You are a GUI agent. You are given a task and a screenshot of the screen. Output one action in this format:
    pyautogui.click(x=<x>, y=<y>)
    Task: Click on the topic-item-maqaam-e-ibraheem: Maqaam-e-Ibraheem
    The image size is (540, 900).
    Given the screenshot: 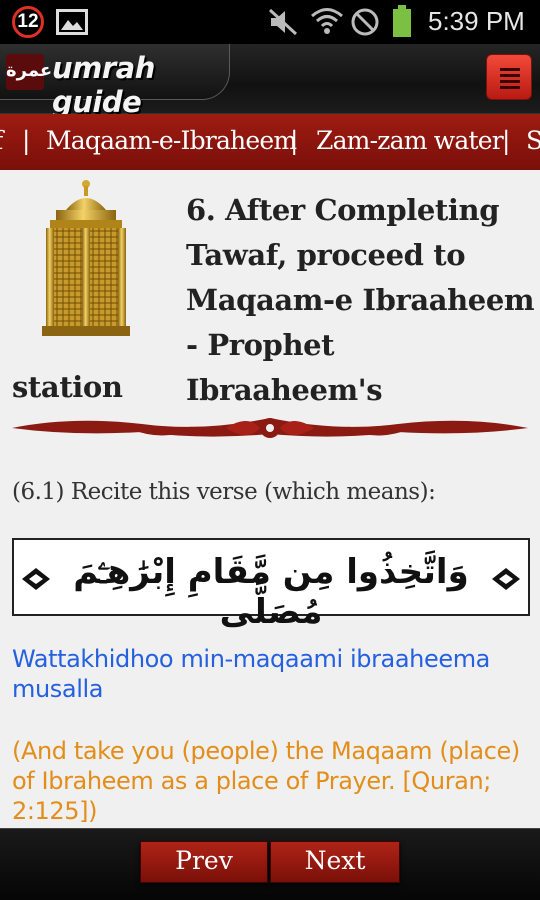 What is the action you would take?
    pyautogui.click(x=171, y=140)
    